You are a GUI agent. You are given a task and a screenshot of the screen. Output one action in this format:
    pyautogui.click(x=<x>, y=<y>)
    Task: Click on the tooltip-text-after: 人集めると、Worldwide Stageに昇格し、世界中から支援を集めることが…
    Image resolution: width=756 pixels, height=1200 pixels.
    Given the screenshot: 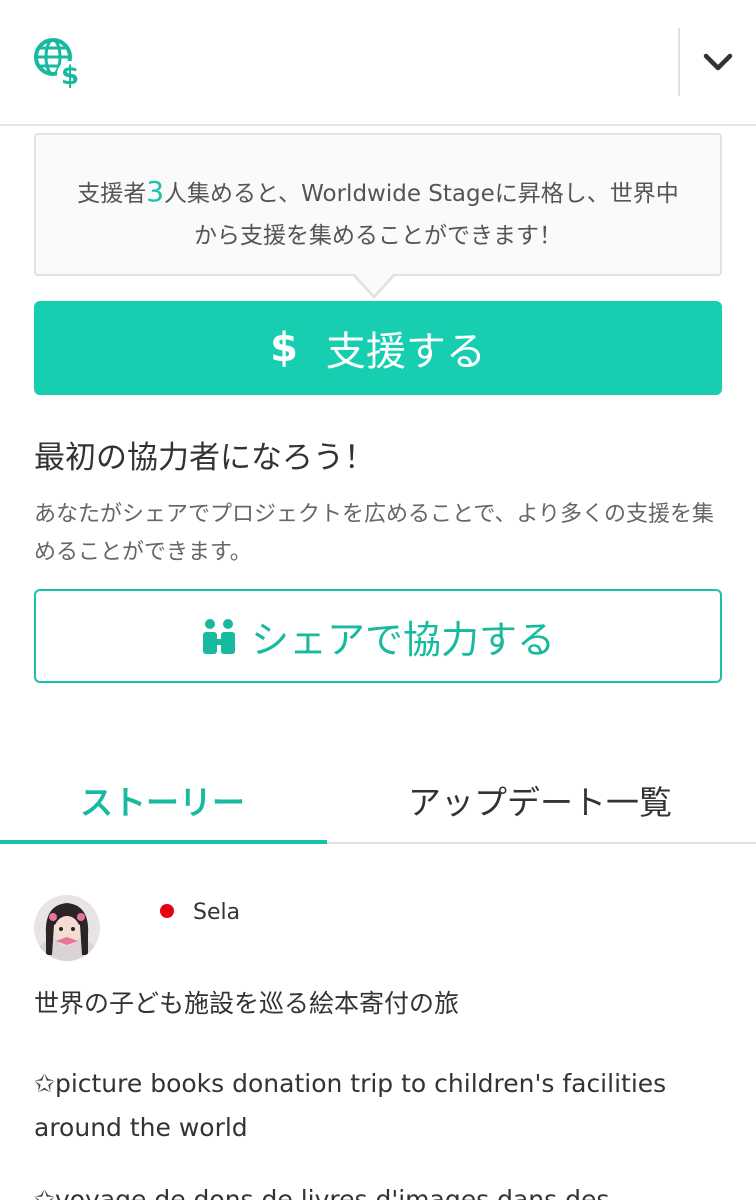 What is the action you would take?
    pyautogui.click(x=421, y=215)
    